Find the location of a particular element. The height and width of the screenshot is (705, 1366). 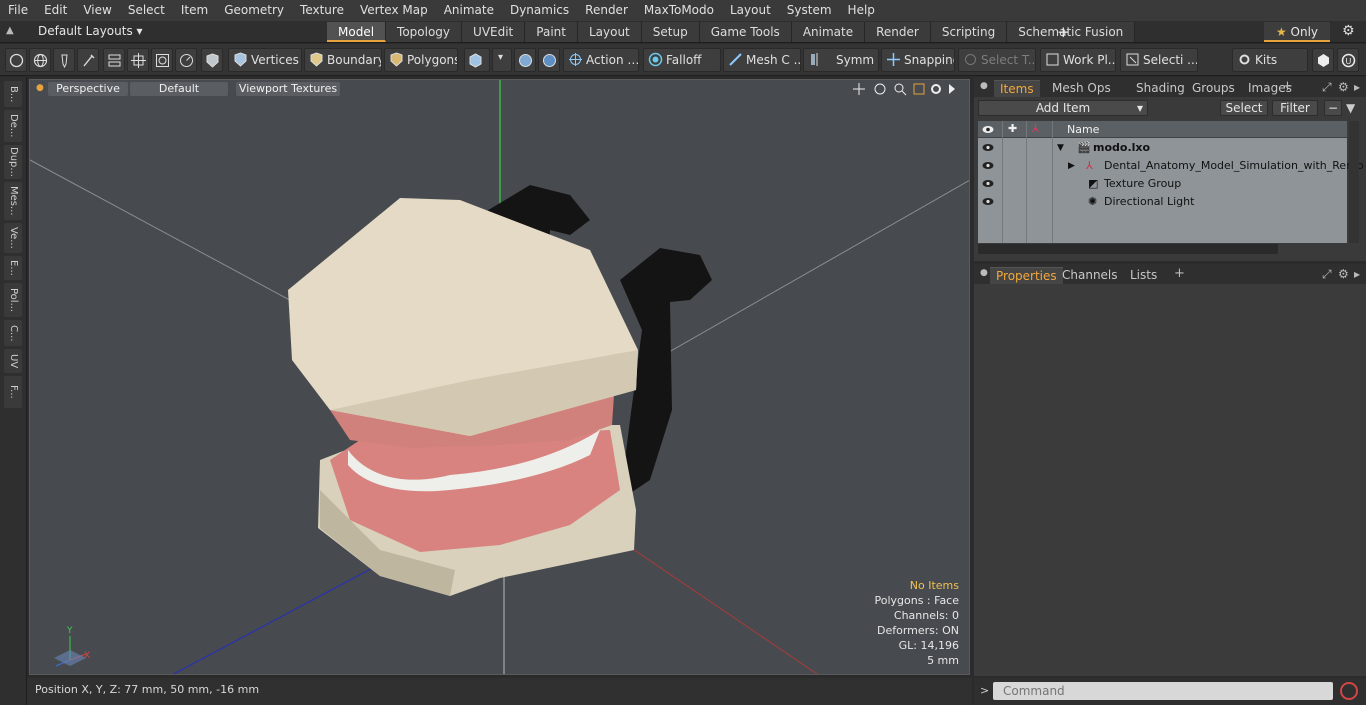

item-list-horizontal-scrollbar is located at coordinates (1128, 249).